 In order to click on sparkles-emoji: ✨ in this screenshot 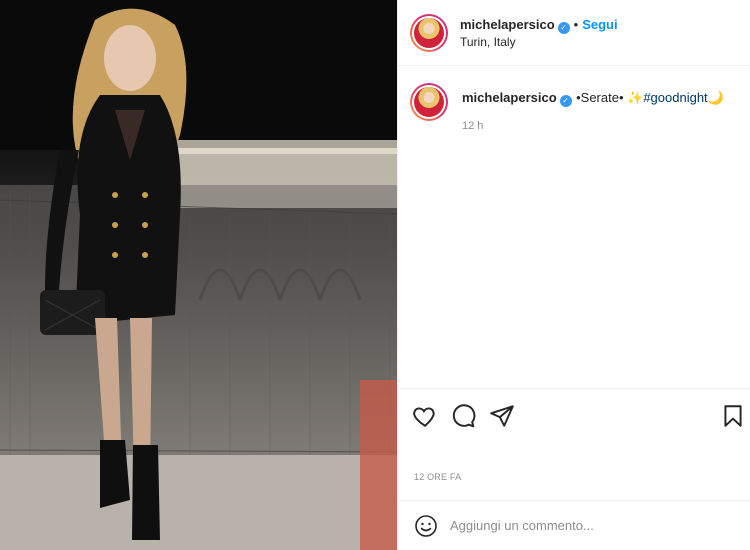, I will do `click(635, 97)`.